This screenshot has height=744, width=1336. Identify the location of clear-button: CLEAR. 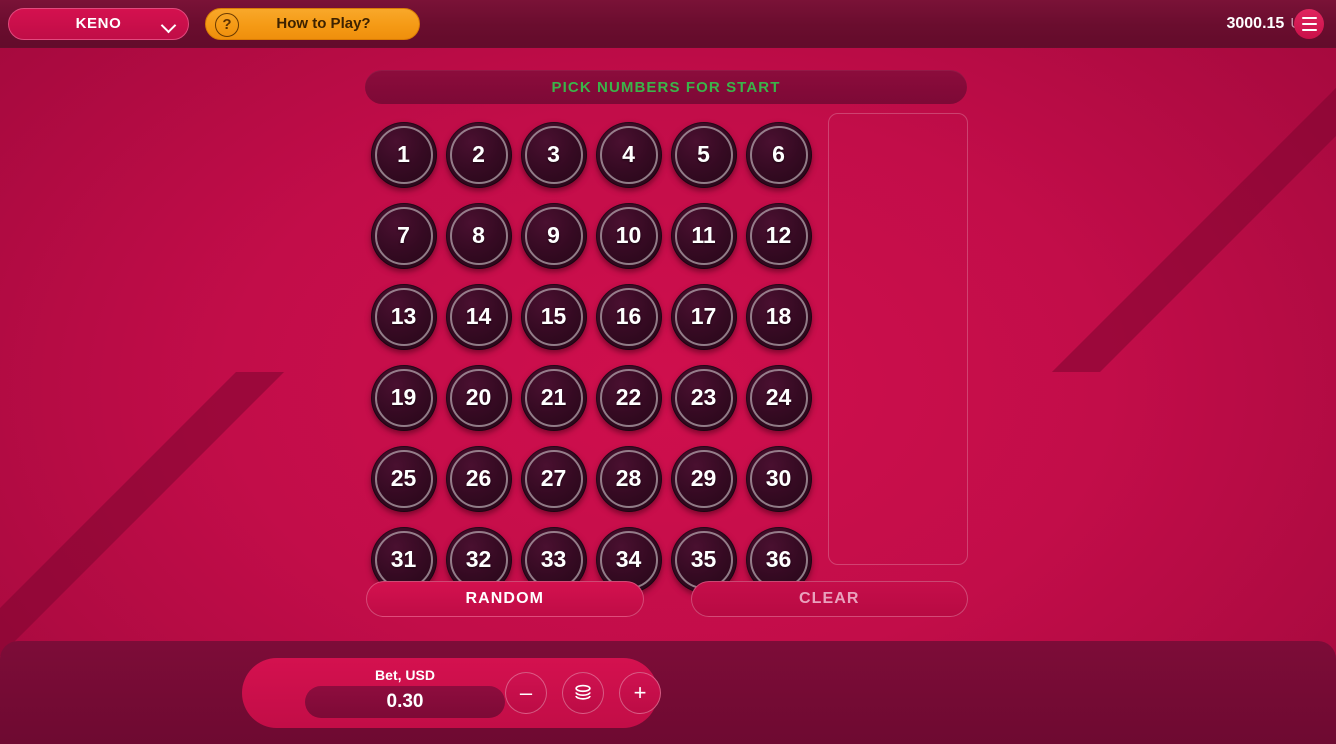
(829, 599).